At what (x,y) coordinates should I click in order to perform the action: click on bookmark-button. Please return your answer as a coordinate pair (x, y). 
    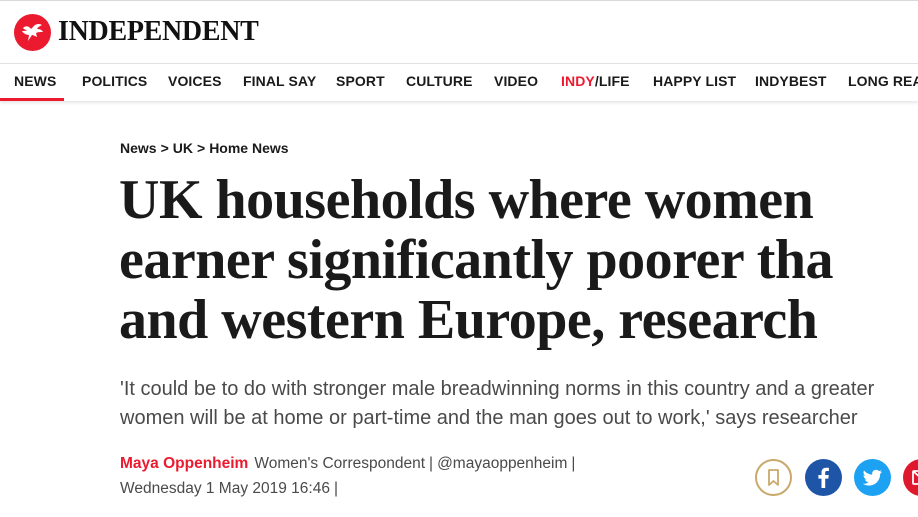
    Looking at the image, I should click on (773, 477).